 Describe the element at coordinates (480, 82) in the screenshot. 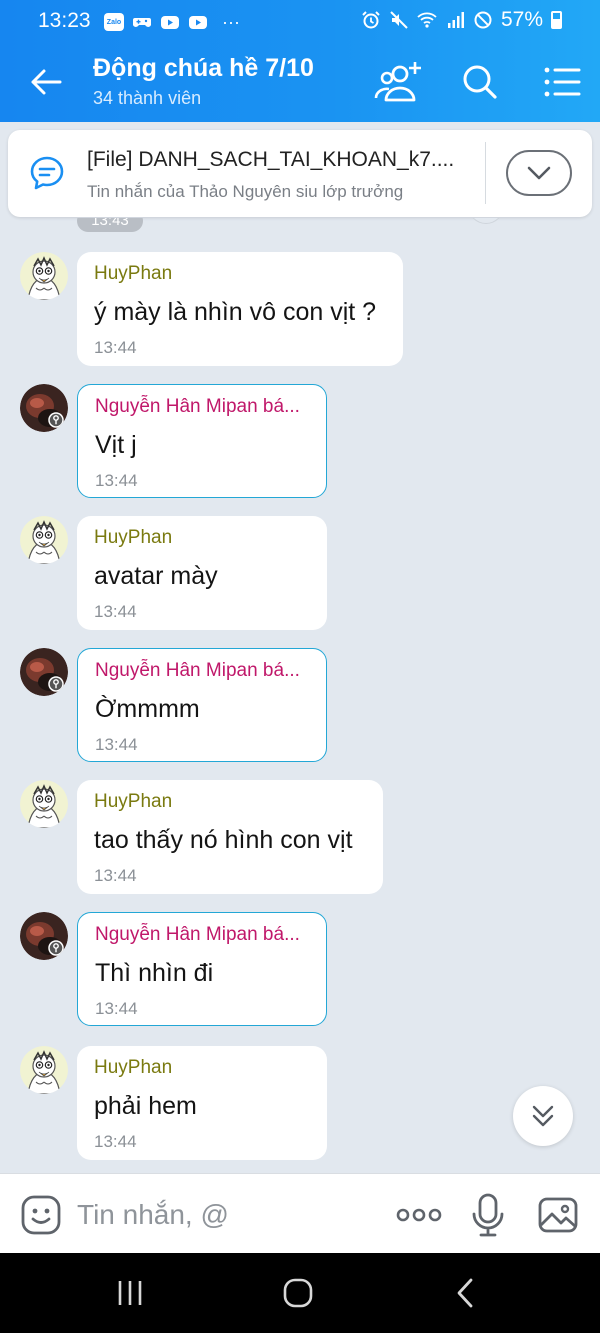

I see `search-icon` at that location.